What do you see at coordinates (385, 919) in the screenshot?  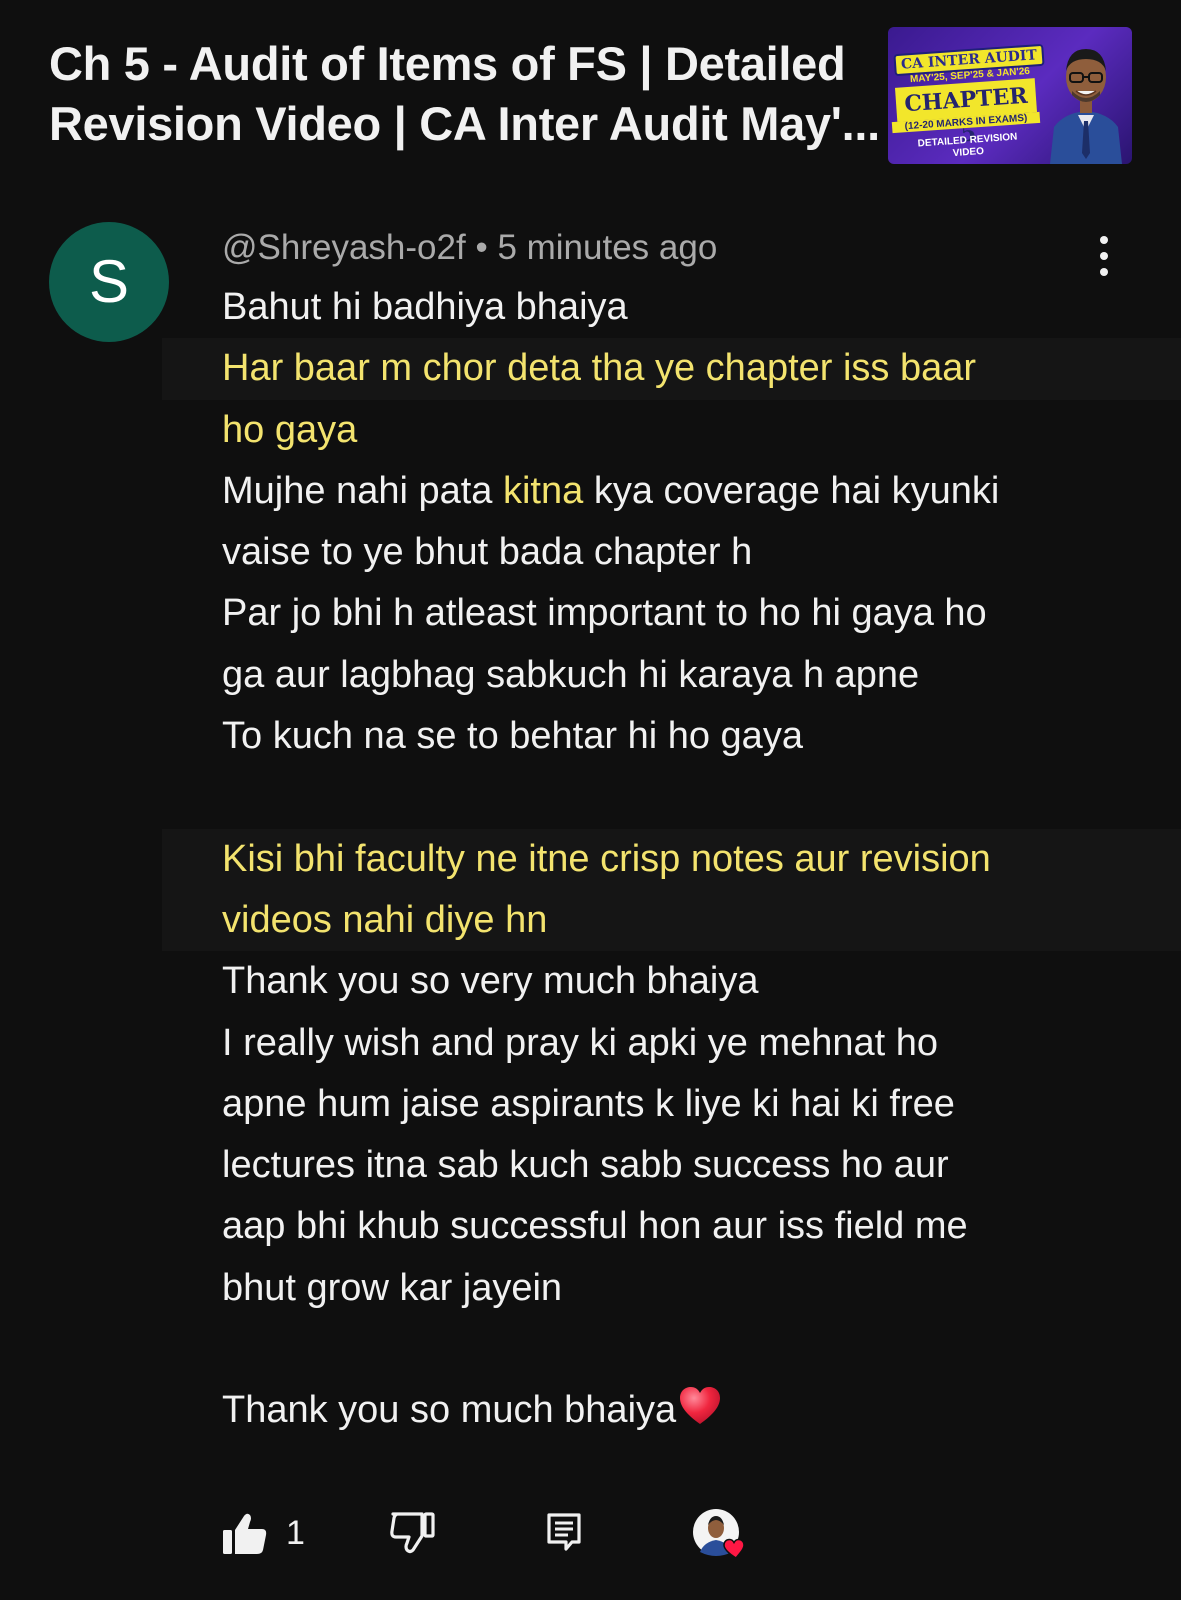 I see `highlighted-text: videos nahi diye hn` at bounding box center [385, 919].